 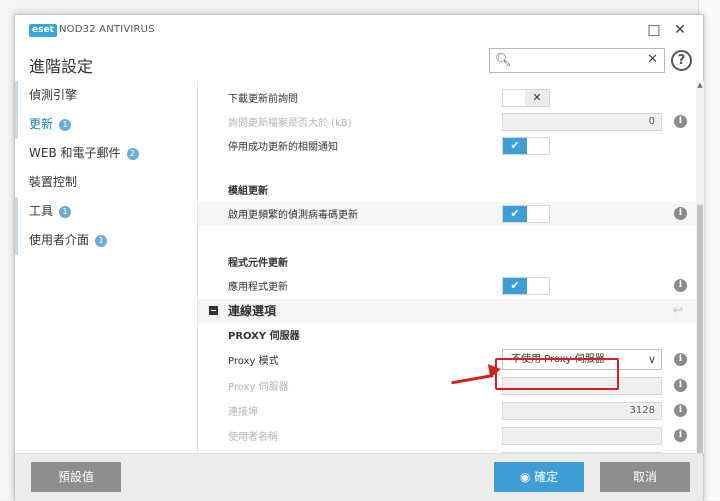 What do you see at coordinates (359, 30) in the screenshot?
I see `title-bar: eset NOD32 ANTIVIRUS □ ✕` at bounding box center [359, 30].